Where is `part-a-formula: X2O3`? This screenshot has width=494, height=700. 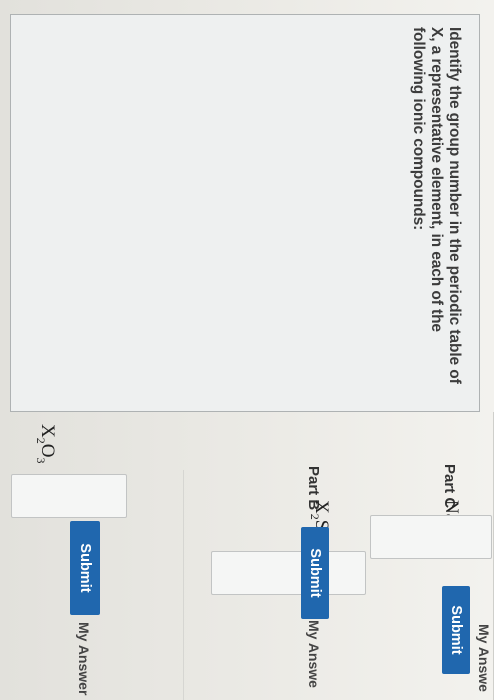 part-a-formula: X2O3 is located at coordinates (45, 443).